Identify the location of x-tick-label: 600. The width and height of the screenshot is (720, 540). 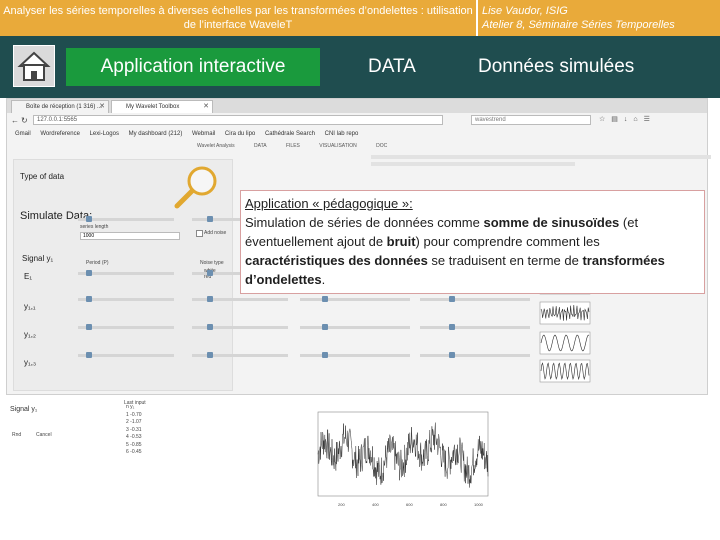
(409, 504).